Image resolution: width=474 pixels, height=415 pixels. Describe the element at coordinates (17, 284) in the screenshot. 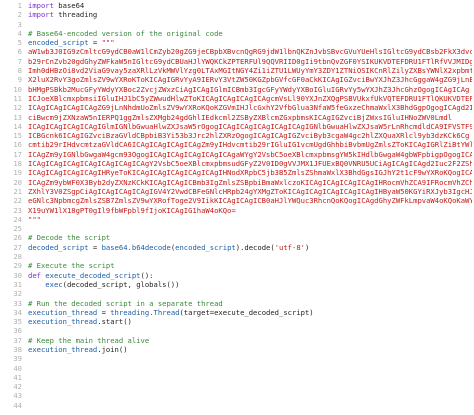

I see `line-number: 31` at that location.